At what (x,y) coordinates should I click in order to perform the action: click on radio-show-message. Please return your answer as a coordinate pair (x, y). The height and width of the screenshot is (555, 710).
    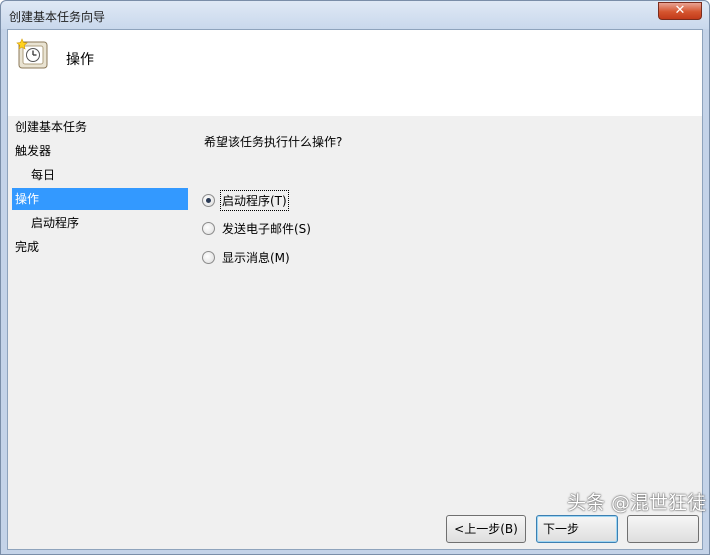
    Looking at the image, I should click on (208, 257).